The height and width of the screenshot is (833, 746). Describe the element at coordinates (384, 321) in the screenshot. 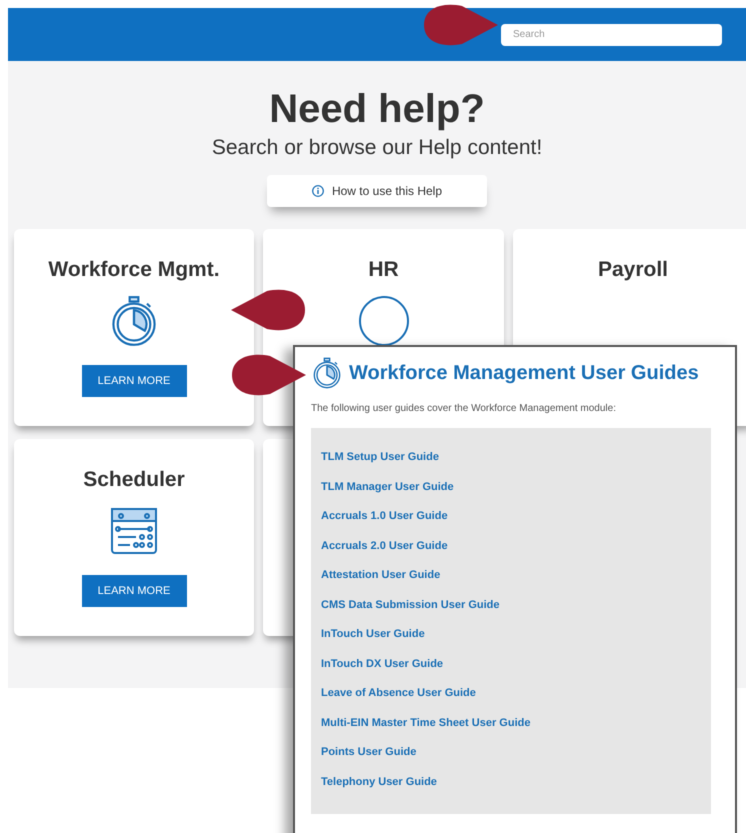

I see `circle-icon` at that location.